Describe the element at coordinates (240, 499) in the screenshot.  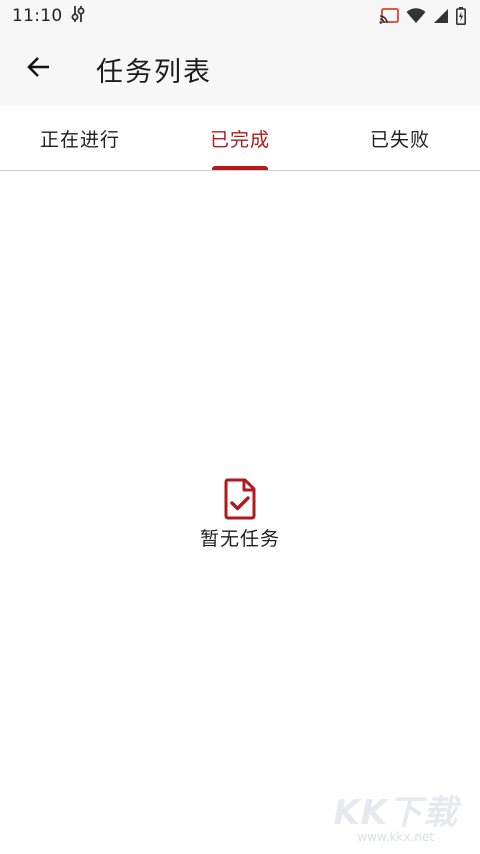
I see `document-check-icon` at that location.